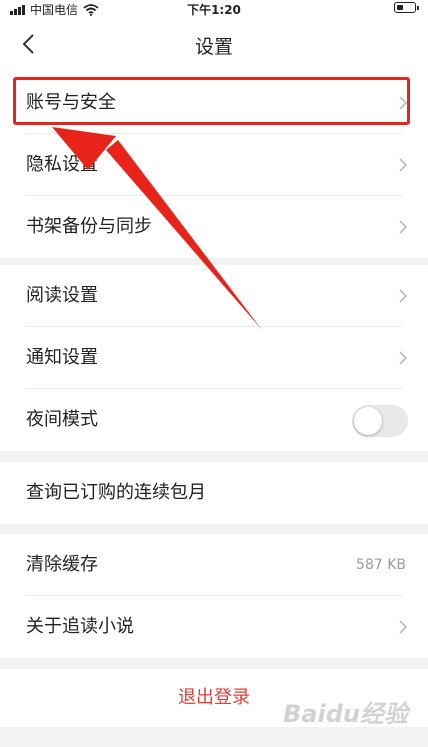 This screenshot has width=428, height=747. What do you see at coordinates (62, 564) in the screenshot?
I see `row-label: 清除缓存` at bounding box center [62, 564].